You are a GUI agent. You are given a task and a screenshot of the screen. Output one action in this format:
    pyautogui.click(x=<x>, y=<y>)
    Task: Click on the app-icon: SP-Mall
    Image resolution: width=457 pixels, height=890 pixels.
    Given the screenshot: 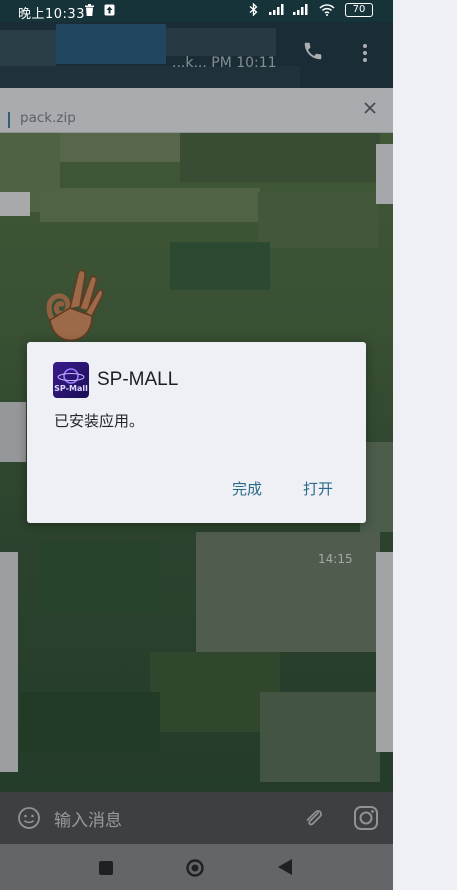 What is the action you would take?
    pyautogui.click(x=71, y=380)
    